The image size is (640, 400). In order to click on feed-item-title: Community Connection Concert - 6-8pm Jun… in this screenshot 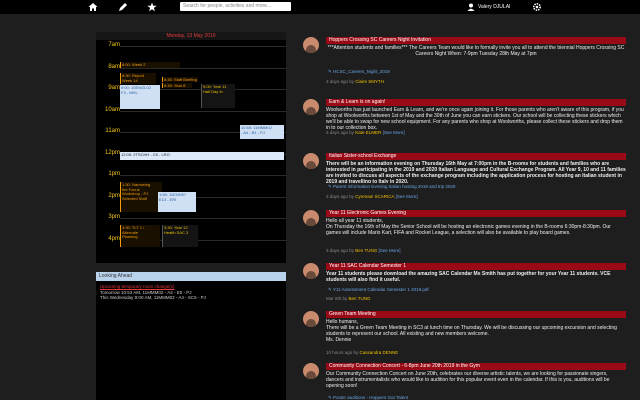, I will do `click(476, 366)`.